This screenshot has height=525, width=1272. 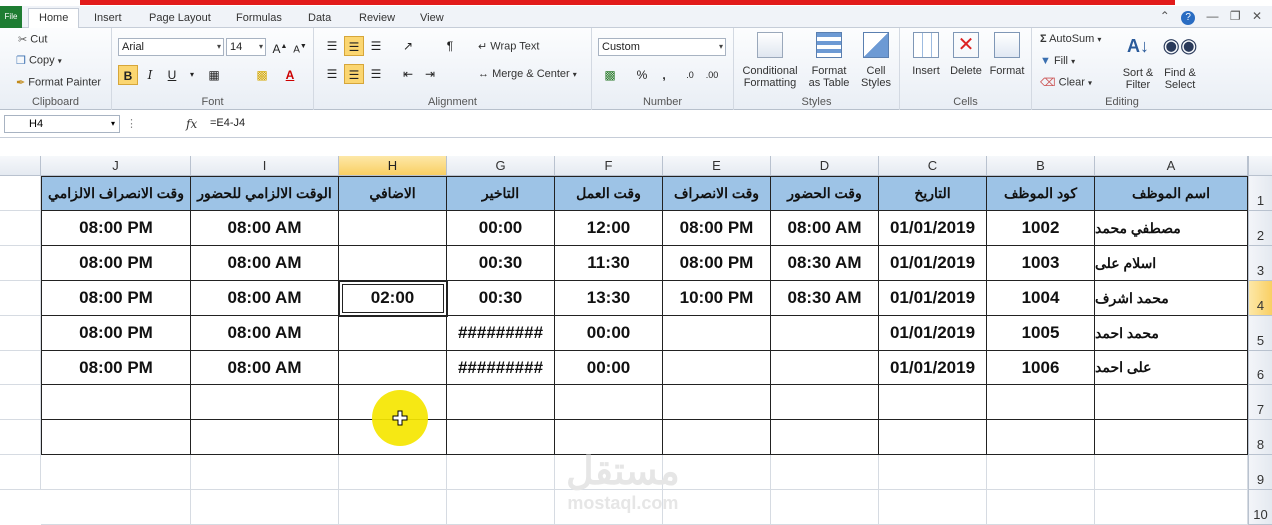 What do you see at coordinates (54, 18) in the screenshot?
I see `tab-home: Home` at bounding box center [54, 18].